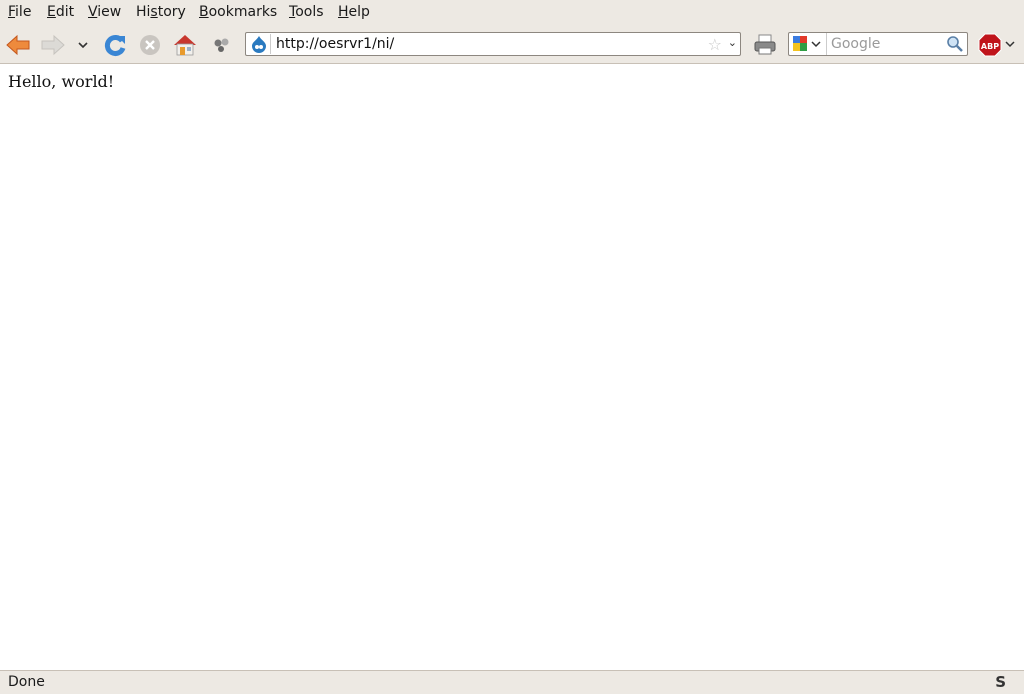 The height and width of the screenshot is (694, 1024). What do you see at coordinates (306, 12) in the screenshot?
I see `menu-tools: Tools` at bounding box center [306, 12].